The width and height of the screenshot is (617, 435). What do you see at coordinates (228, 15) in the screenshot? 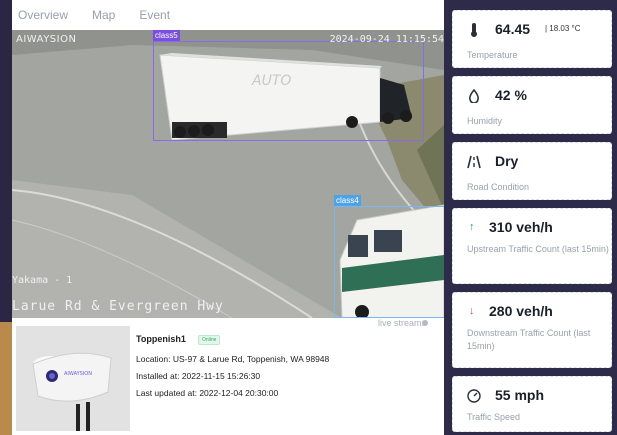
I see `tab-bar: Overview Map Event` at bounding box center [228, 15].